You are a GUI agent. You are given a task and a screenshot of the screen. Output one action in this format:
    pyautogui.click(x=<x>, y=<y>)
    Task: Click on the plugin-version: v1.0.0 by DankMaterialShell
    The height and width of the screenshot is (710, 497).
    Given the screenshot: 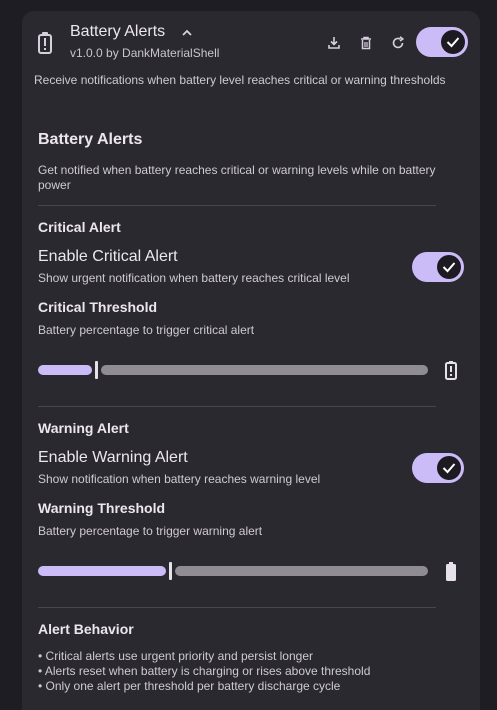 What is the action you would take?
    pyautogui.click(x=145, y=53)
    